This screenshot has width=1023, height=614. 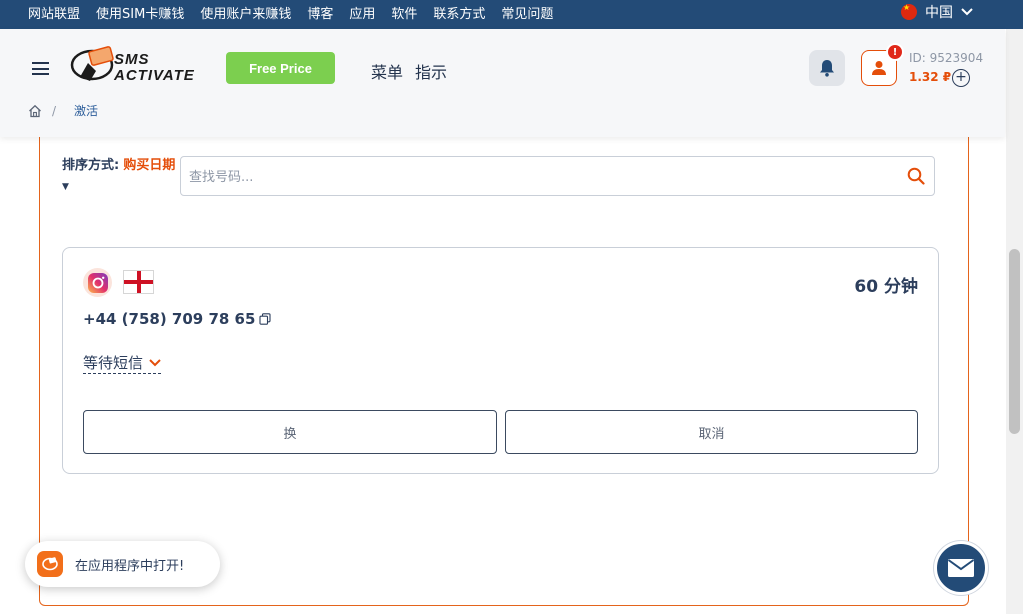 I want to click on home-icon, so click(x=35, y=111).